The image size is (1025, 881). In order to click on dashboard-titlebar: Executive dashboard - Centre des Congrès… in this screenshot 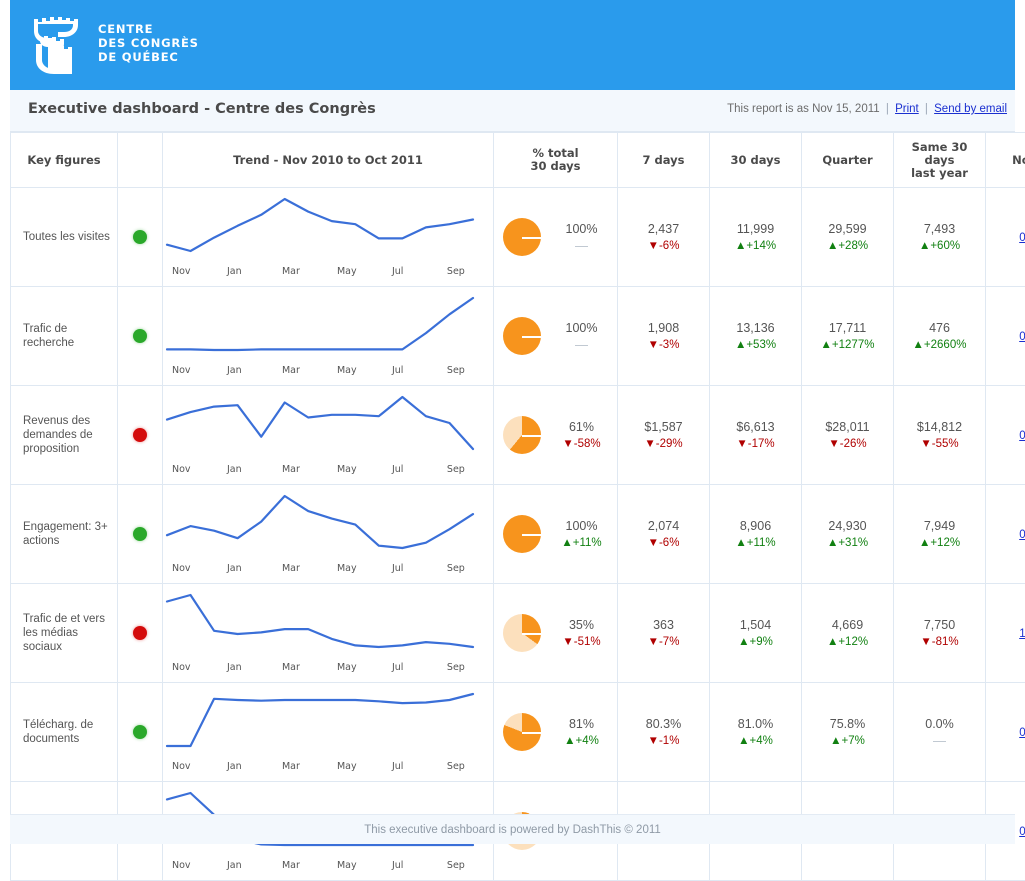, I will do `click(512, 111)`.